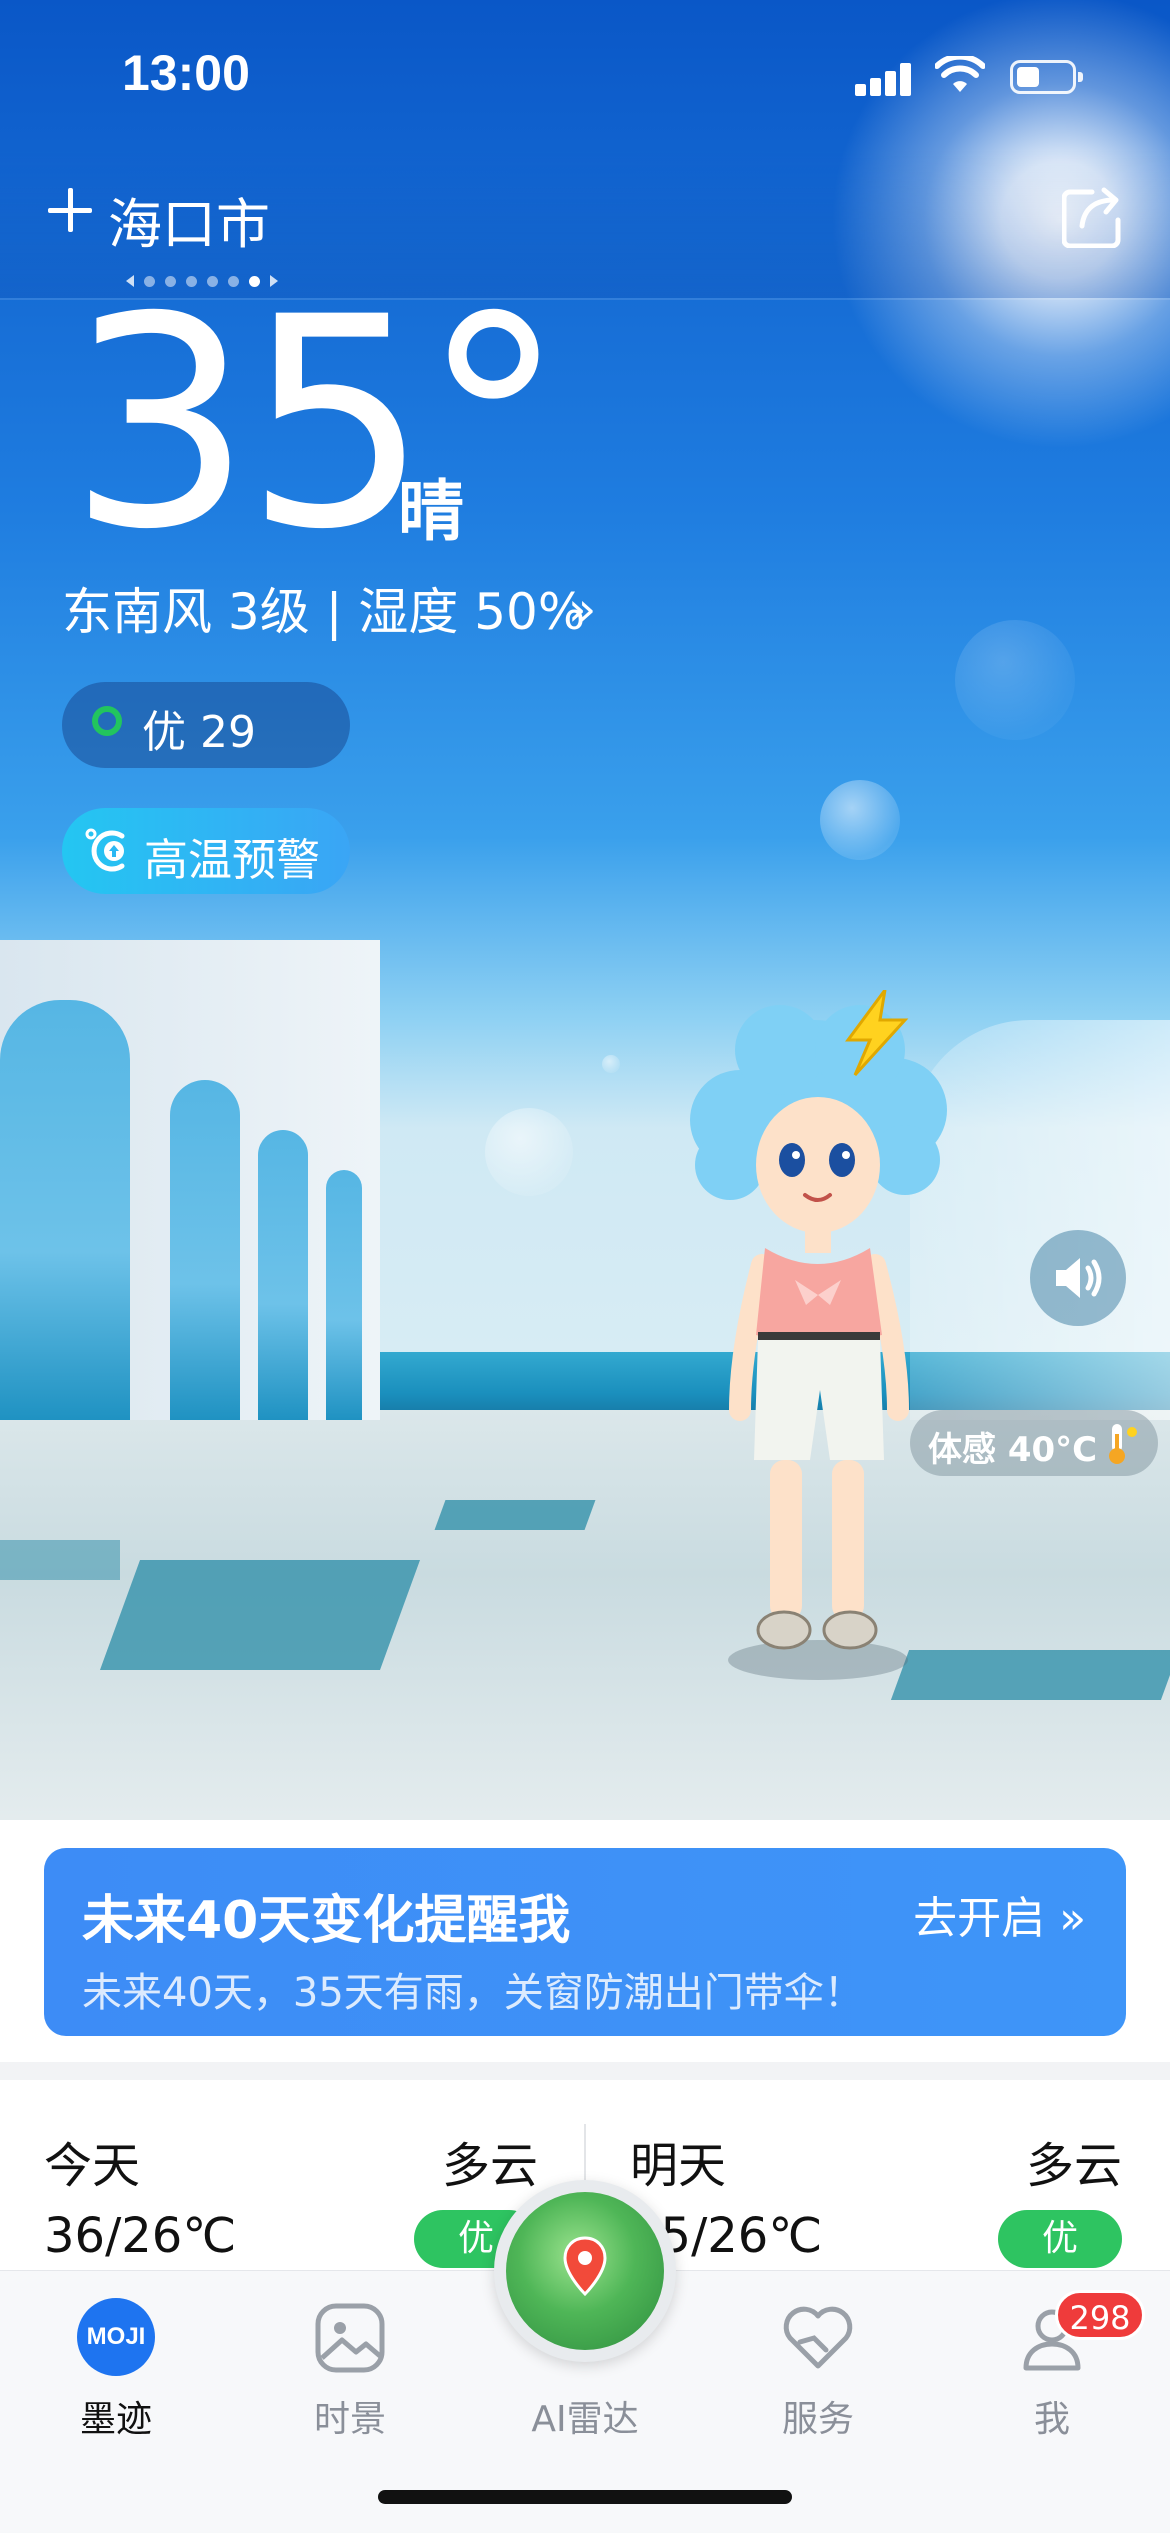 Image resolution: width=1170 pixels, height=2533 pixels. Describe the element at coordinates (232, 860) in the screenshot. I see `warning-text: 高温预警` at that location.